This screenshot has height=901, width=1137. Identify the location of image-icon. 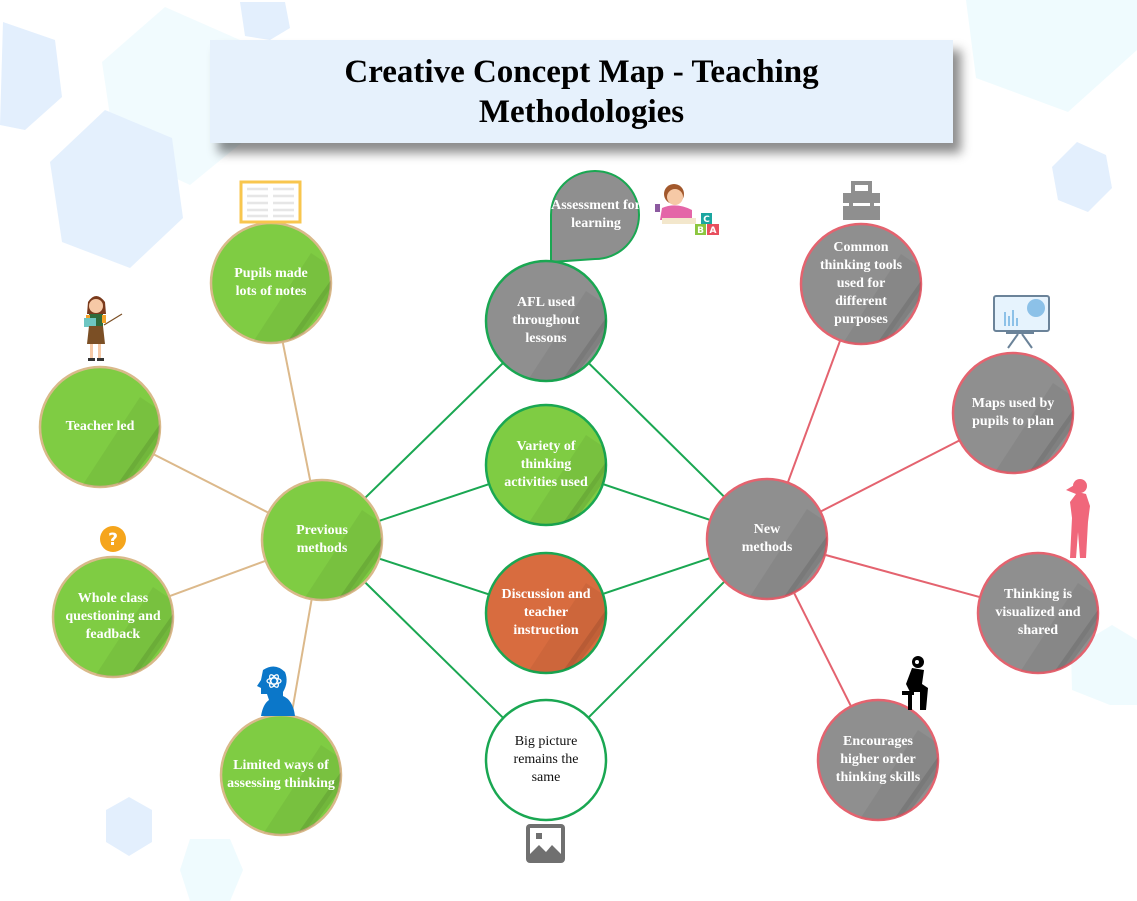
(545, 843).